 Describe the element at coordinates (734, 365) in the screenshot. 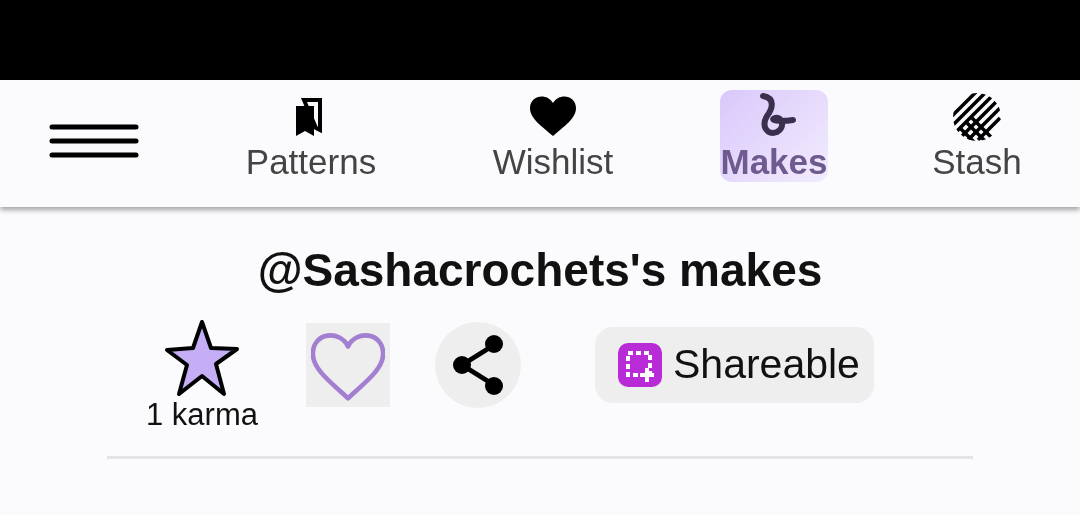

I see `shareable-button: Shareable` at that location.